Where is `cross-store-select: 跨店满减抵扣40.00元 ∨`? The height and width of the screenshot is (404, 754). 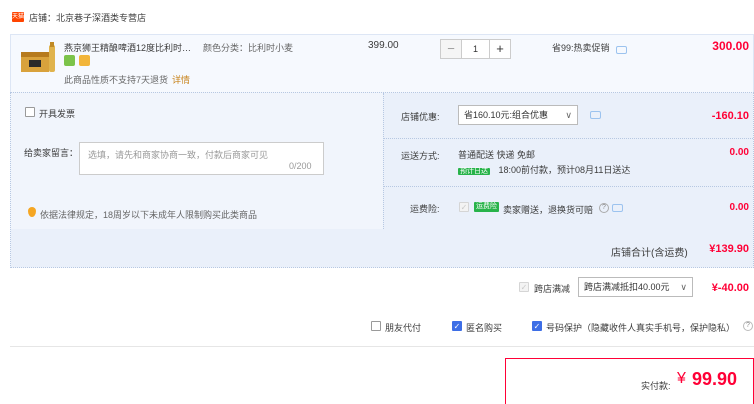 cross-store-select: 跨店满减抵扣40.00元 ∨ is located at coordinates (635, 287).